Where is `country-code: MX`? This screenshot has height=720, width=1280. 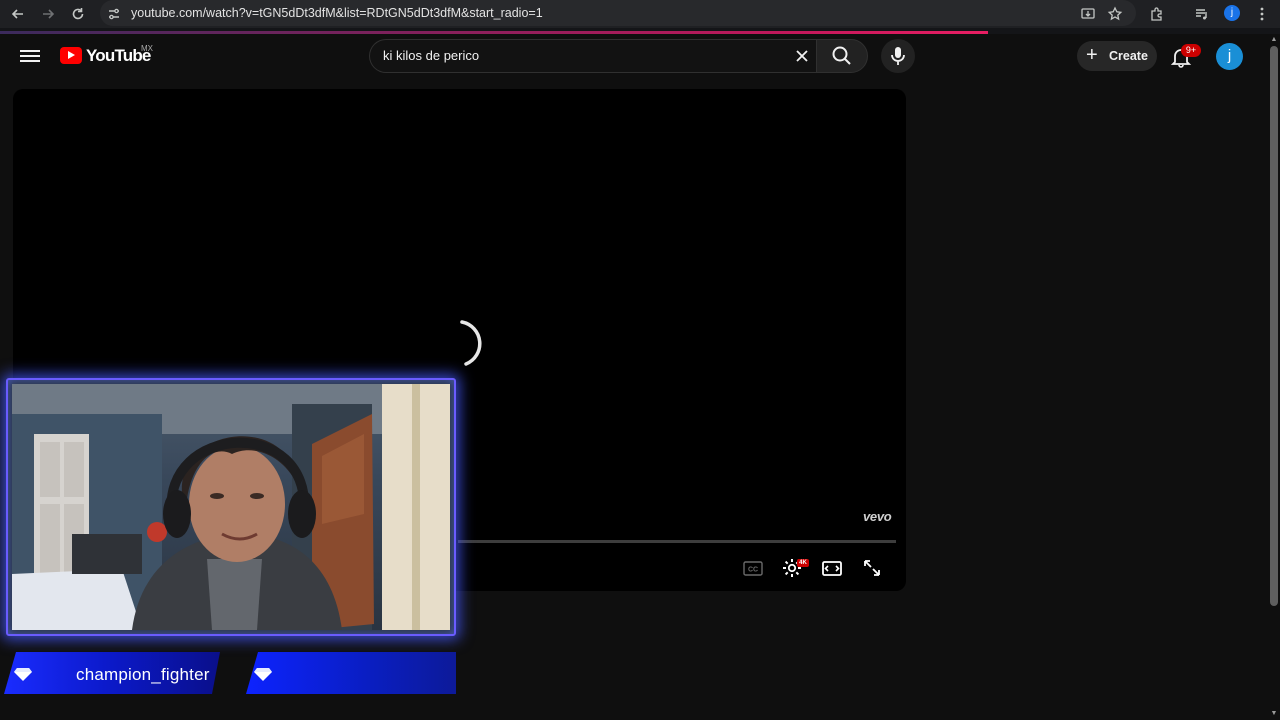 country-code: MX is located at coordinates (147, 48).